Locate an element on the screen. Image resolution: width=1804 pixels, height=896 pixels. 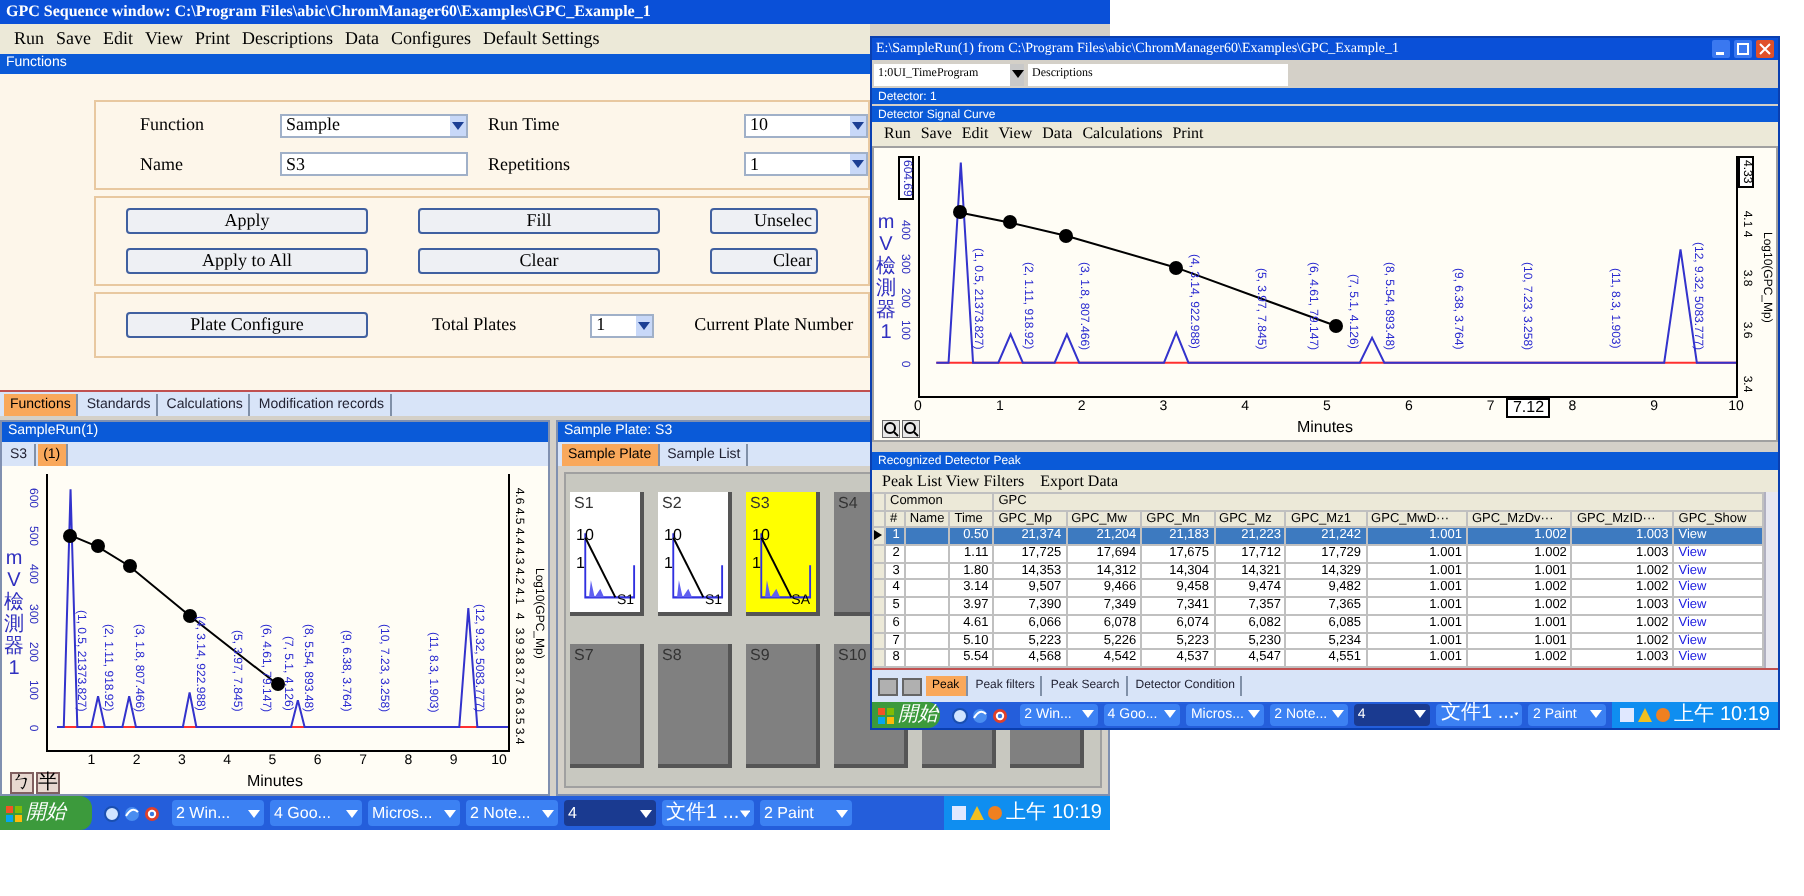
field-label: Name is located at coordinates (162, 164).